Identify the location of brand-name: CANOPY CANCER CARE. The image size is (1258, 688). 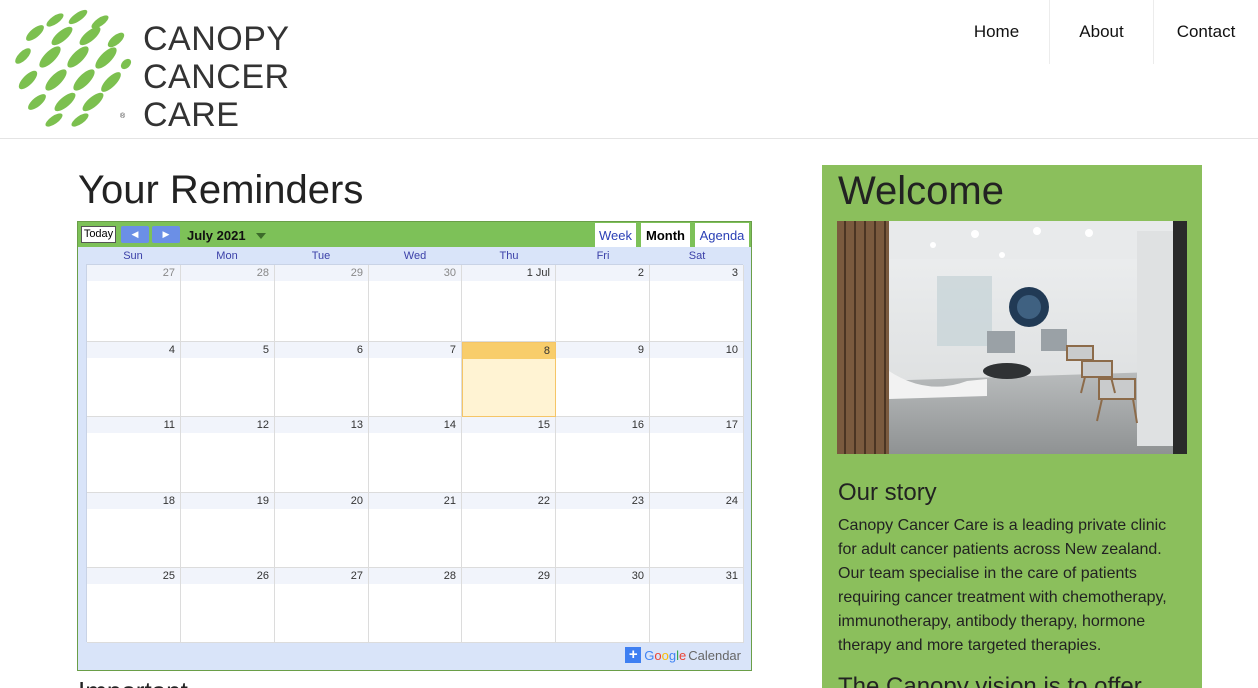
(216, 77).